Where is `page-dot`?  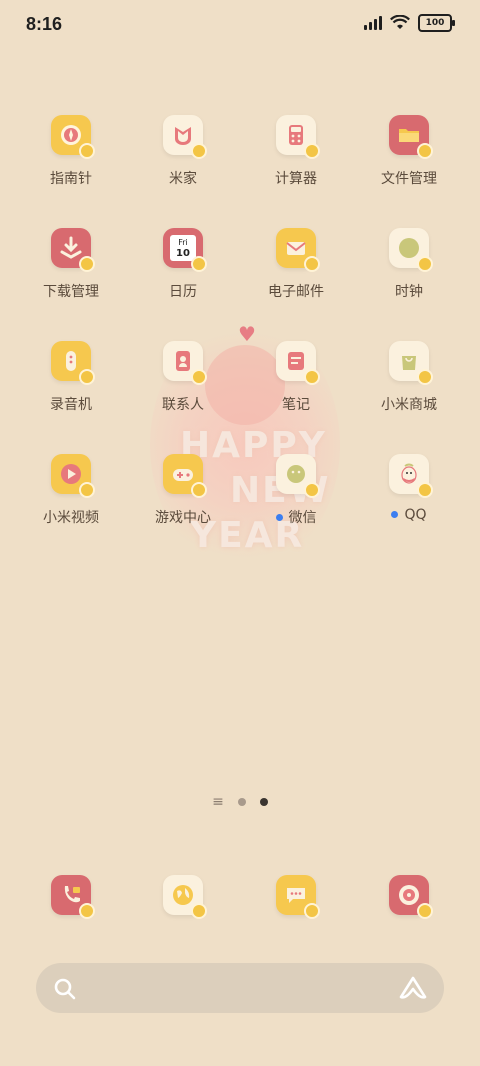
page-dot is located at coordinates (241, 802).